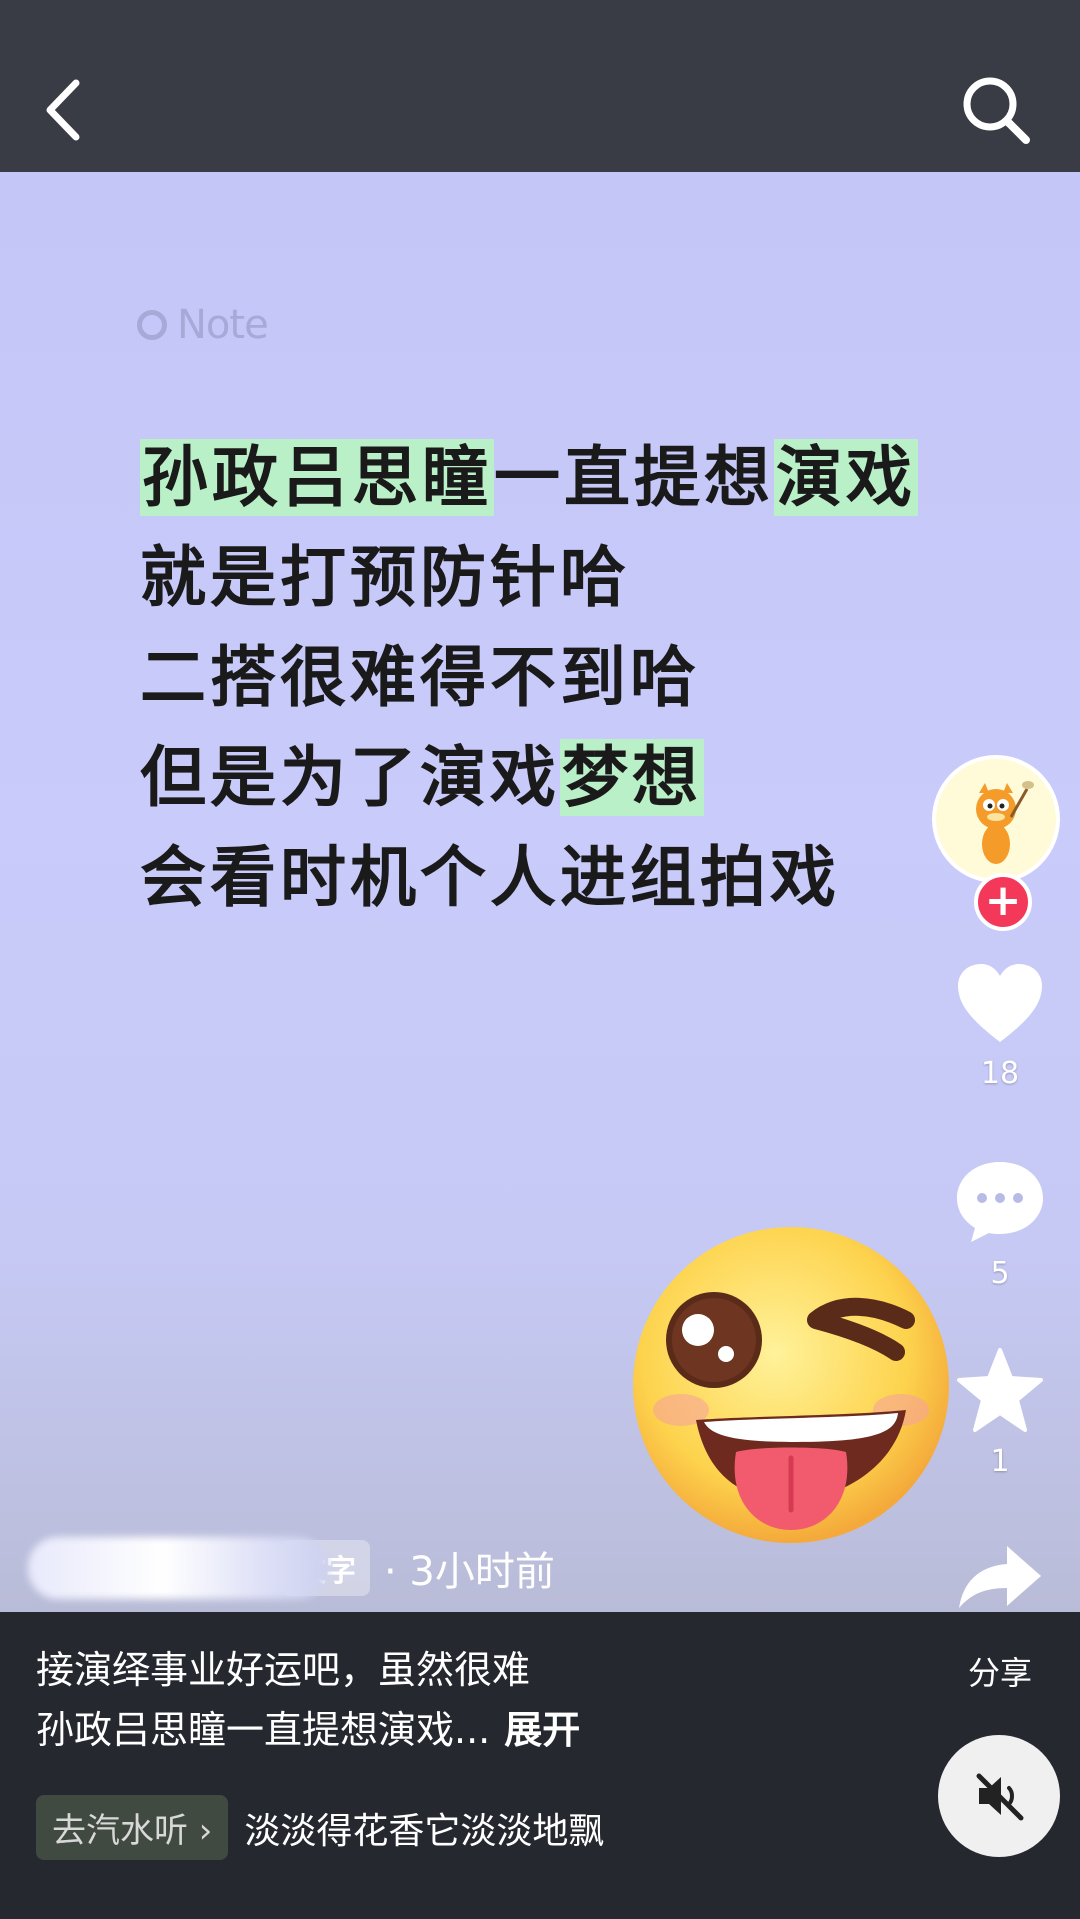  Describe the element at coordinates (223, 325) in the screenshot. I see `note-label: Note` at that location.